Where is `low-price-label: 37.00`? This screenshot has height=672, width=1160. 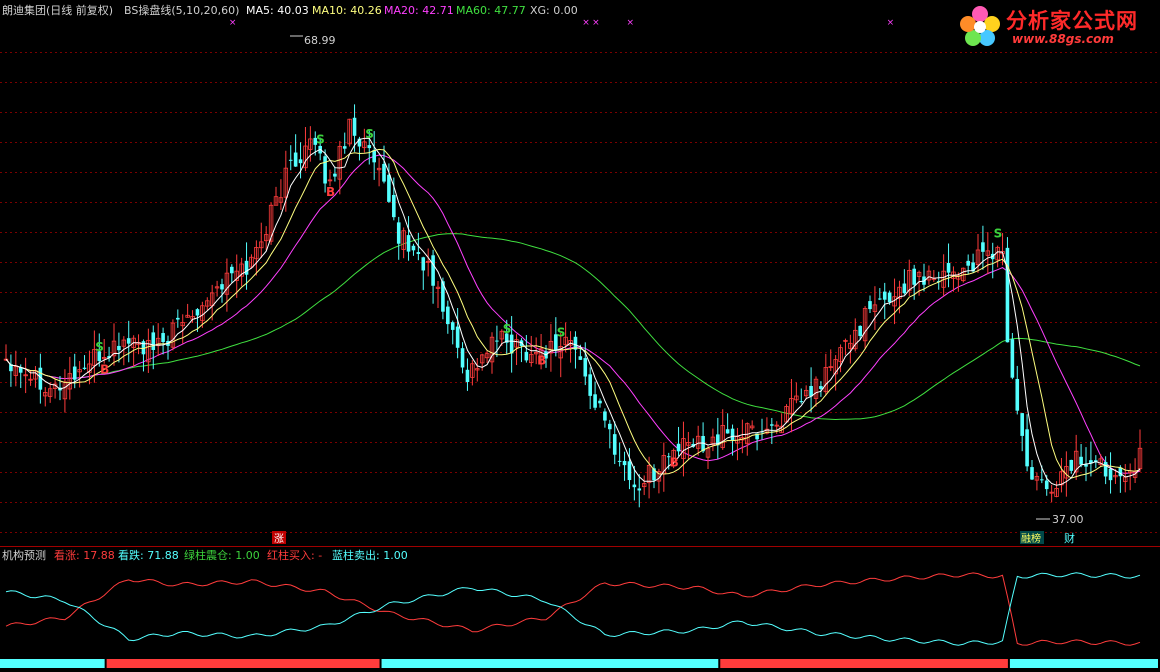 low-price-label: 37.00 is located at coordinates (1068, 519).